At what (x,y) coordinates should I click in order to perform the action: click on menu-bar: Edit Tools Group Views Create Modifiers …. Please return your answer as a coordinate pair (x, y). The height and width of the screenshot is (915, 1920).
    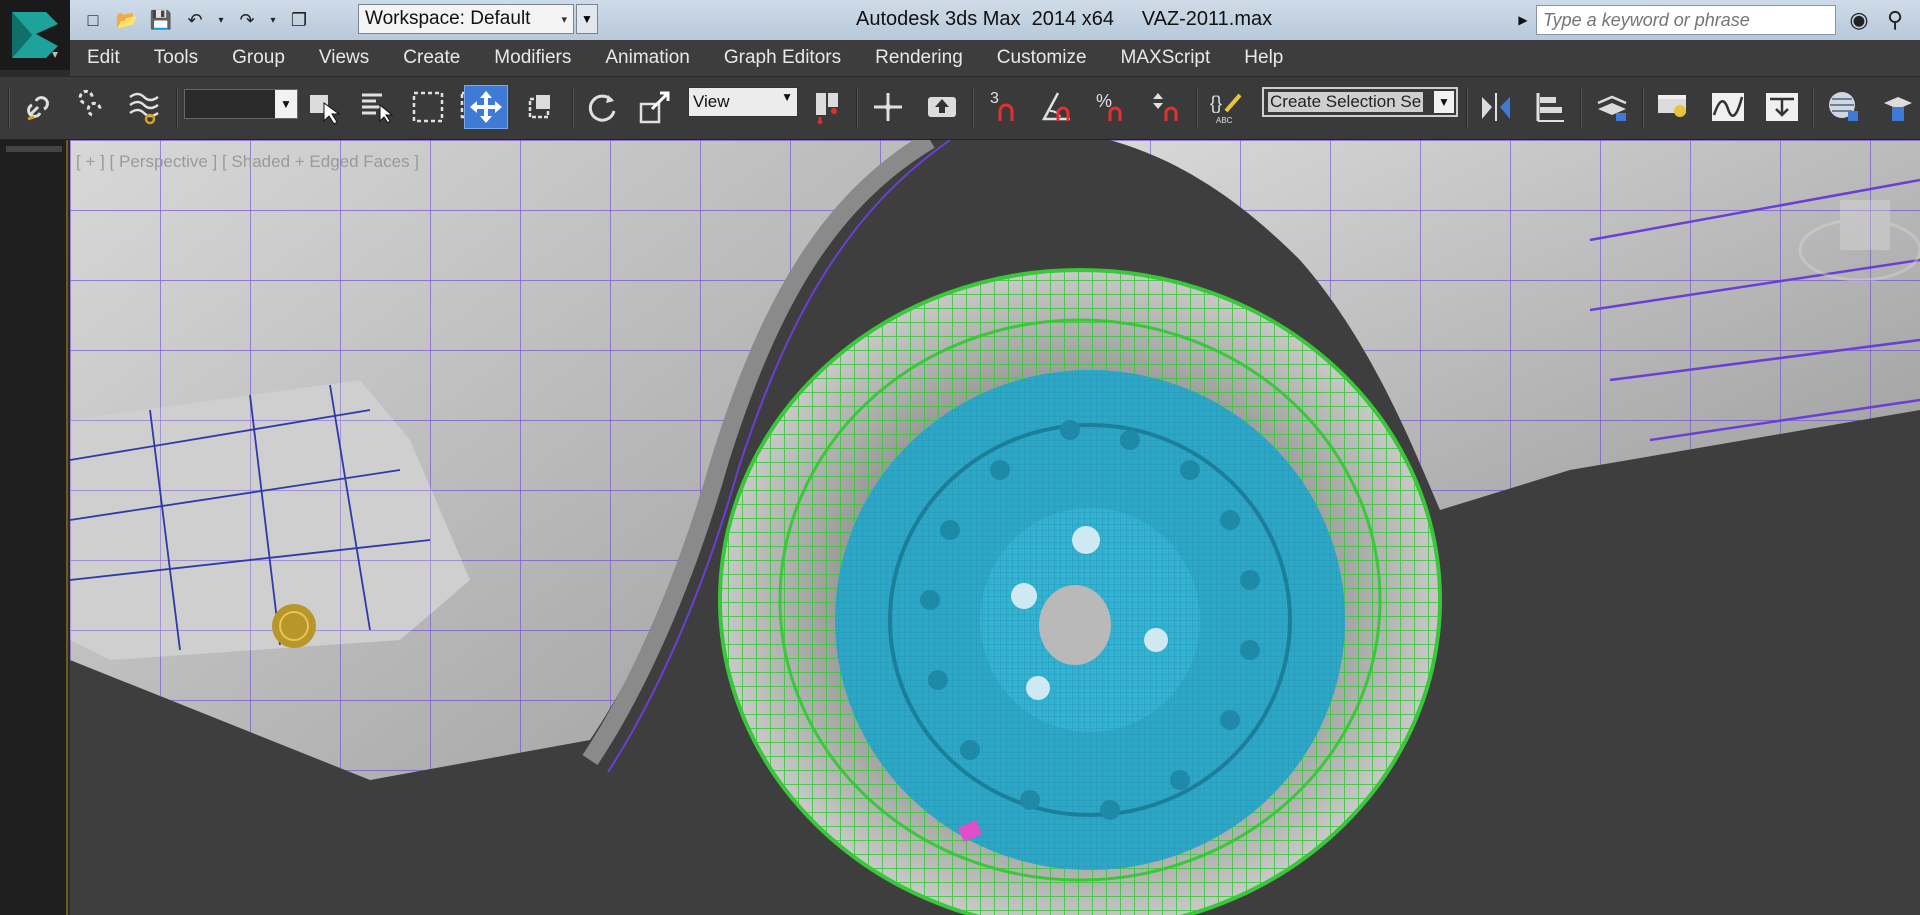
    Looking at the image, I should click on (995, 58).